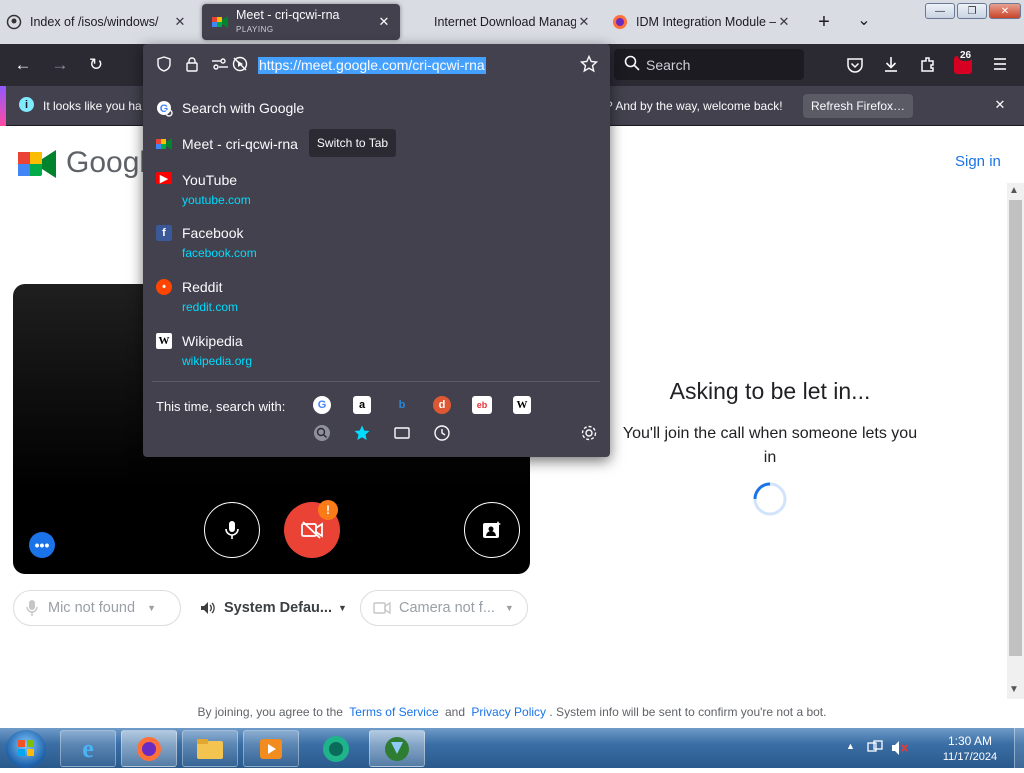 This screenshot has height=773, width=1024. What do you see at coordinates (402, 433) in the screenshot?
I see `tabs-search-icon` at bounding box center [402, 433].